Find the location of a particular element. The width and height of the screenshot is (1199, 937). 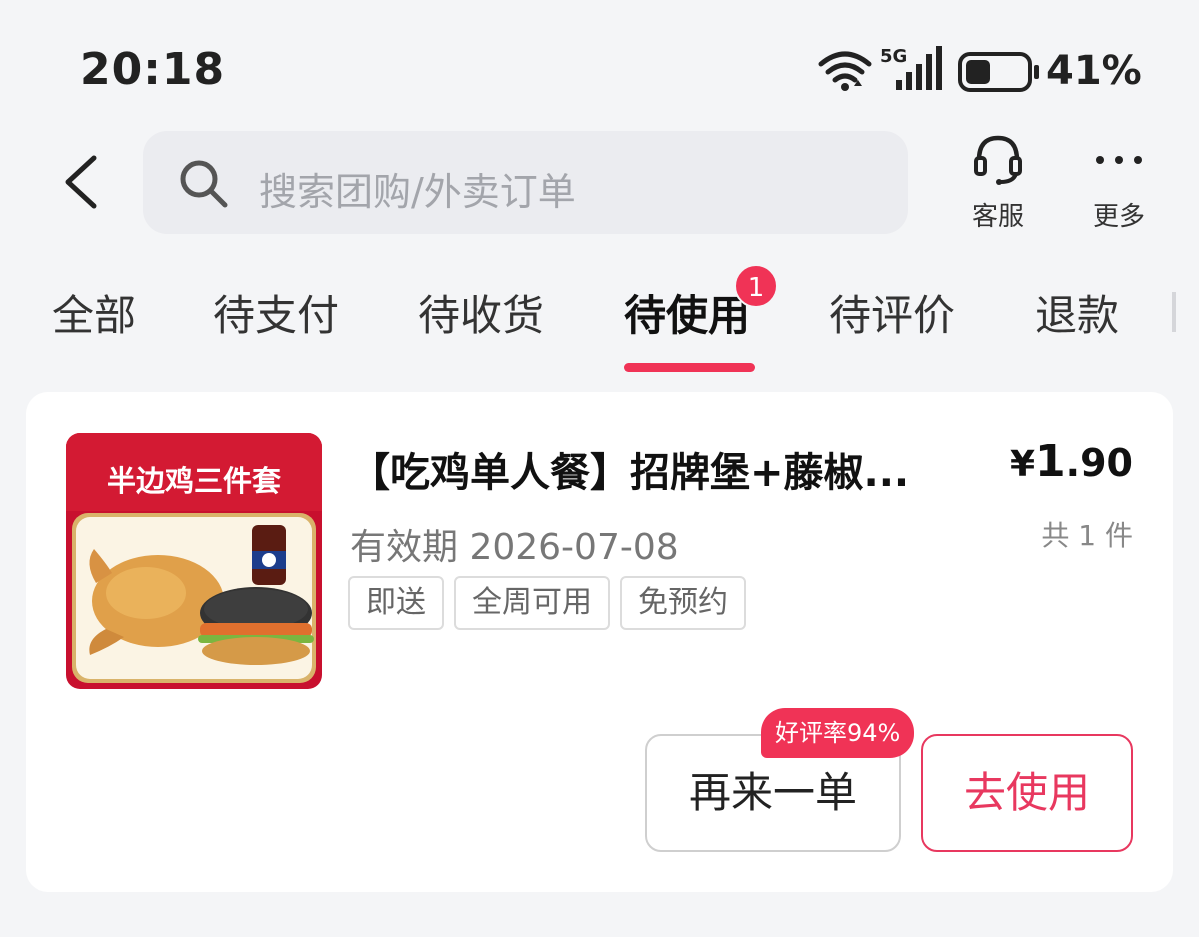

tab-pending-use: 待使用 is located at coordinates (687, 312).